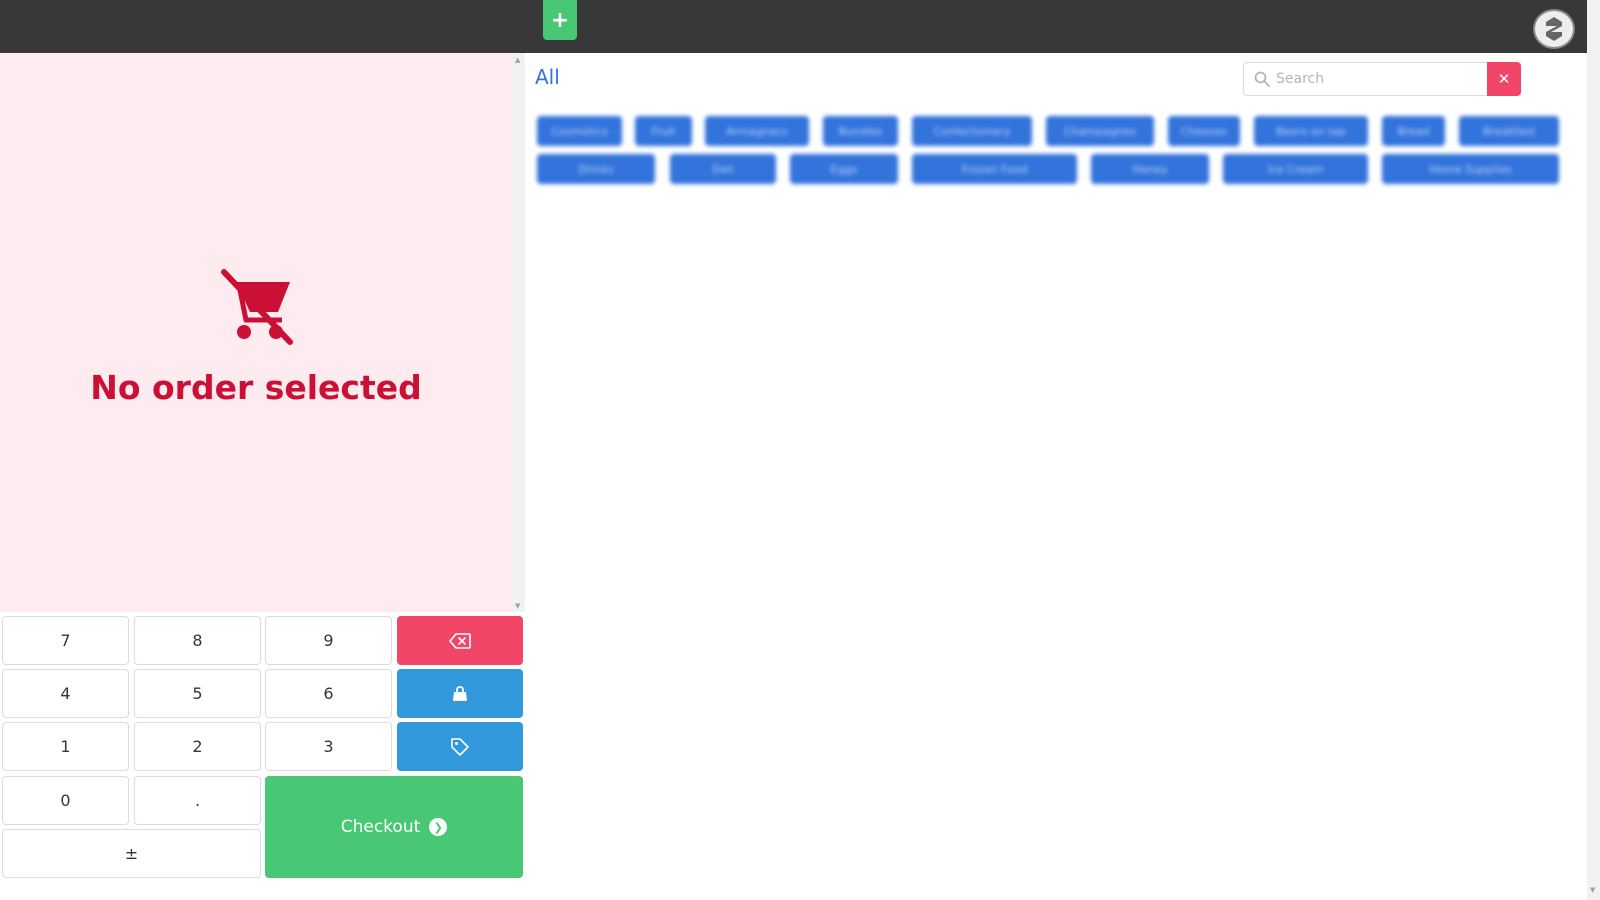  What do you see at coordinates (1376, 79) in the screenshot?
I see `search-input` at bounding box center [1376, 79].